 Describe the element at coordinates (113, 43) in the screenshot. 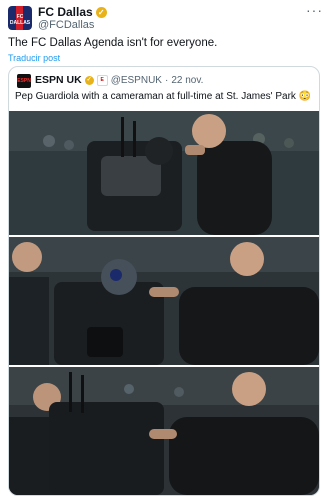

I see `tweet-text: The FC Dallas Agenda isn't for everyone.` at that location.